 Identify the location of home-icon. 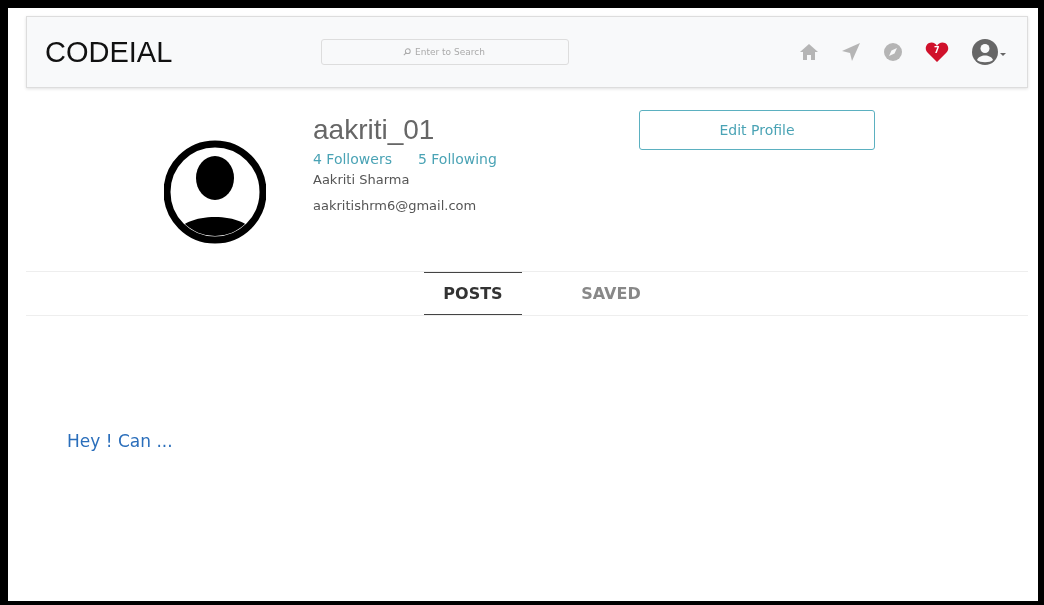
(809, 52).